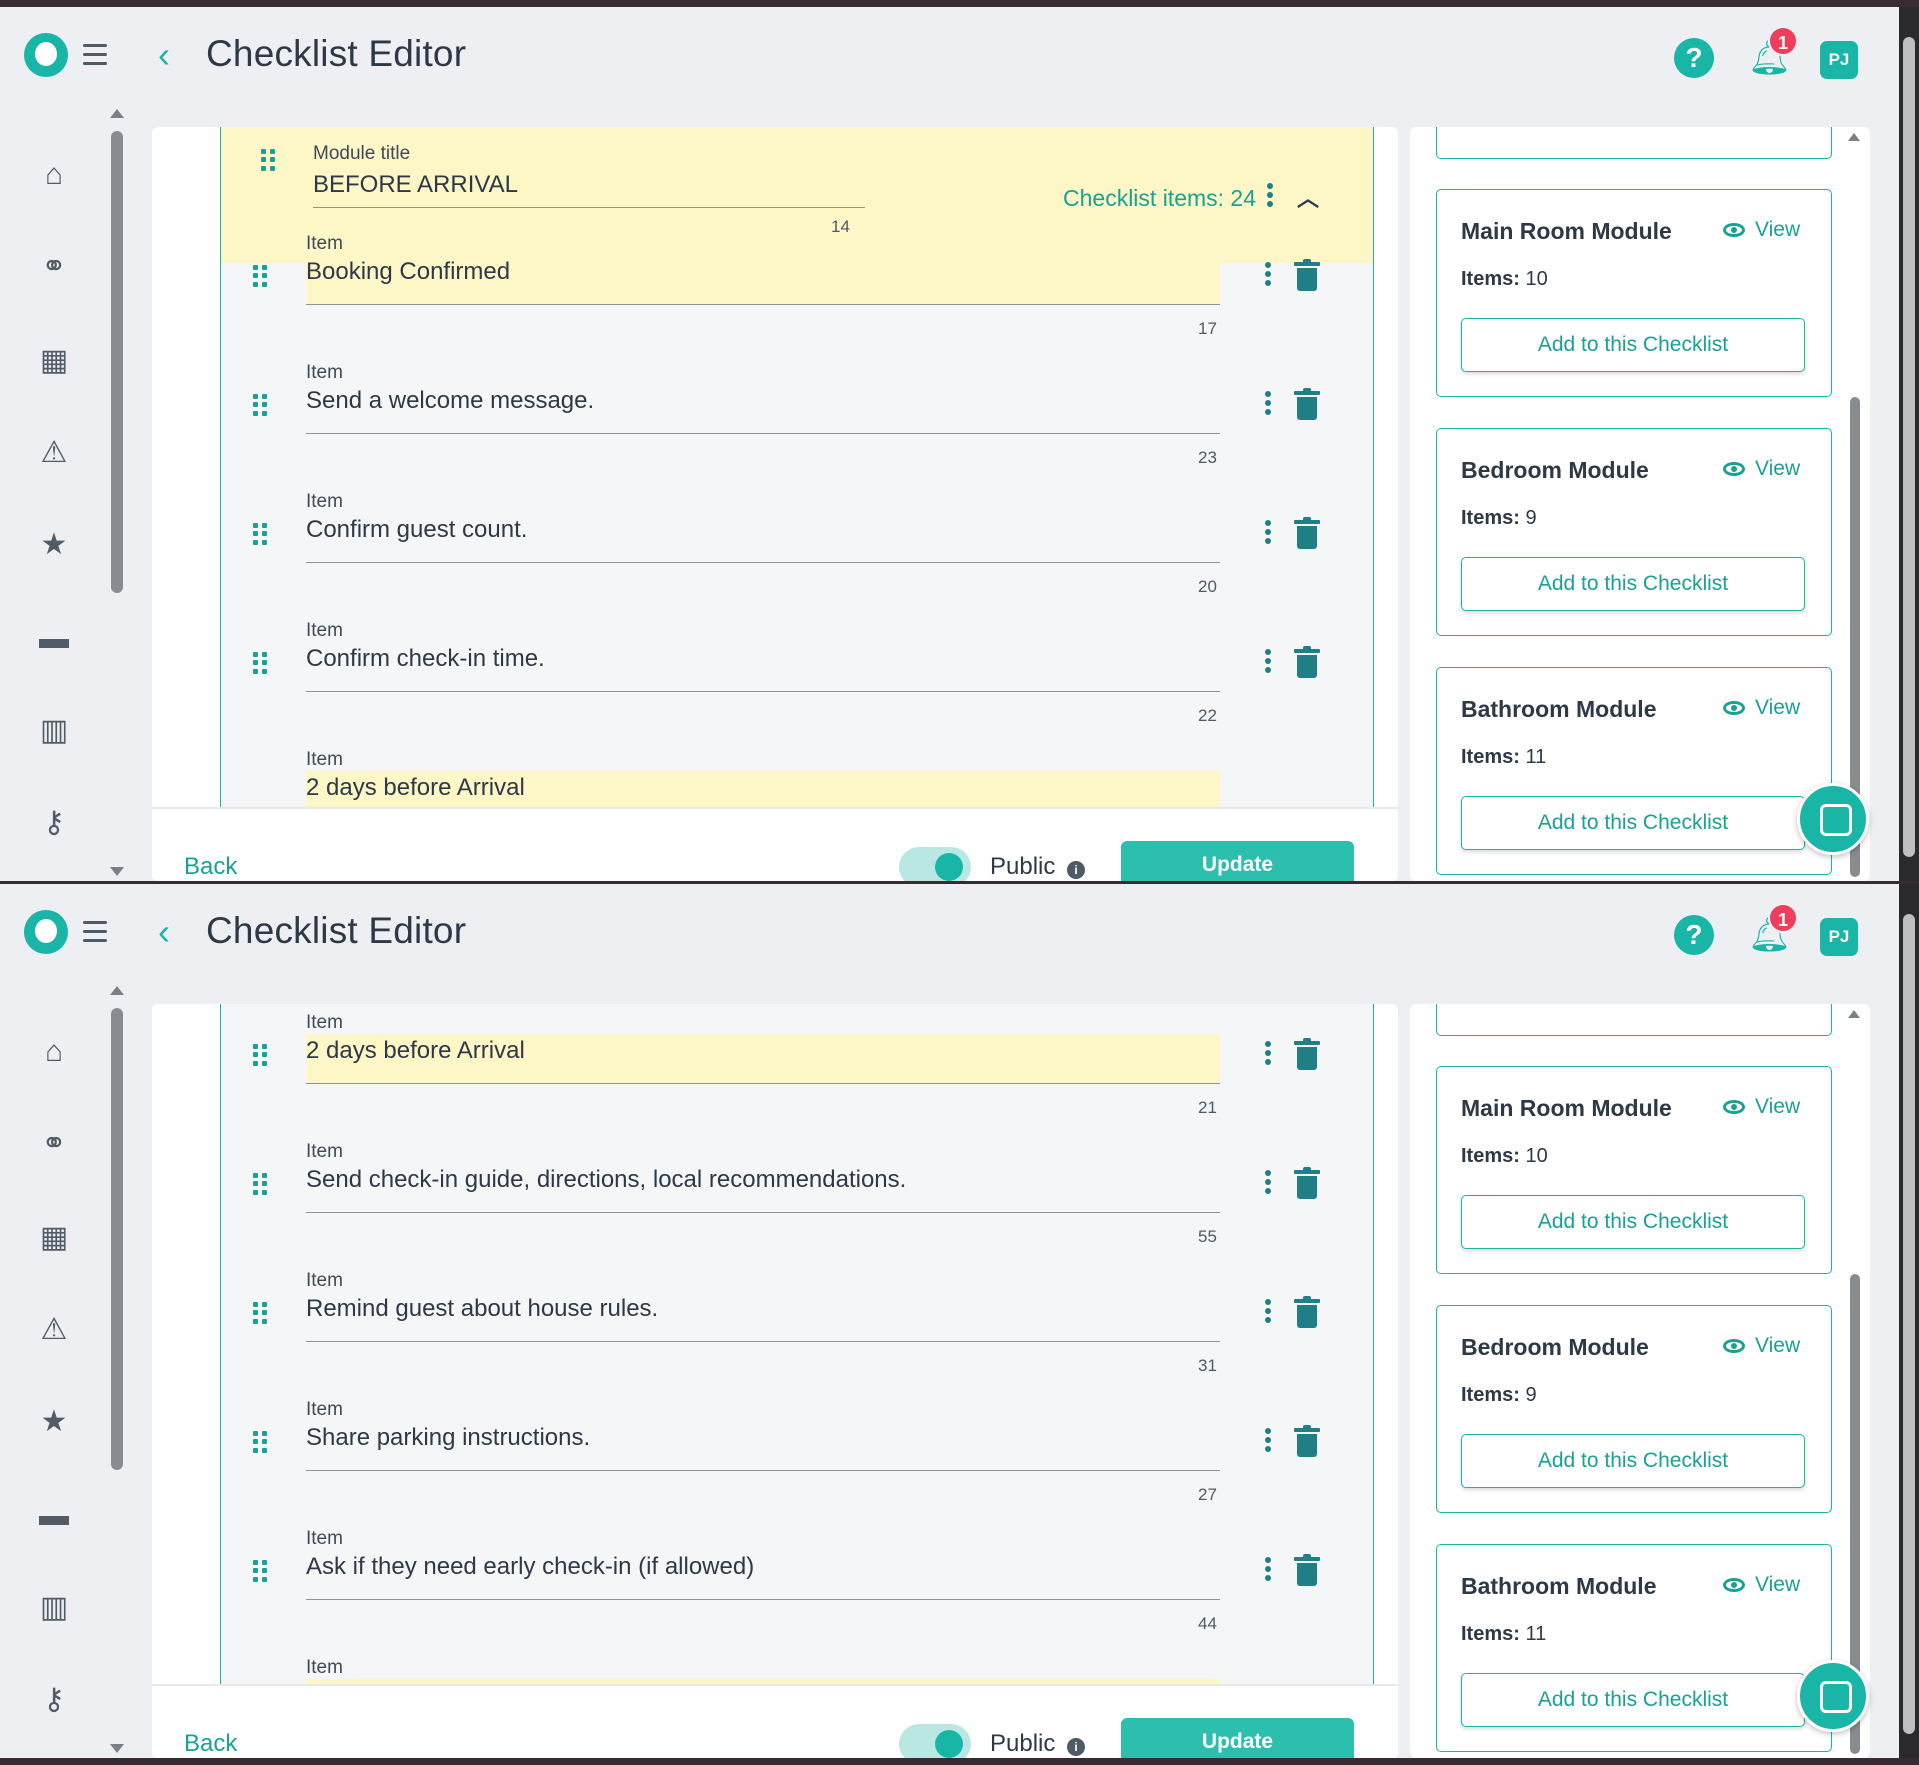 This screenshot has width=1919, height=1765. I want to click on module-drag-handle-icon, so click(268, 160).